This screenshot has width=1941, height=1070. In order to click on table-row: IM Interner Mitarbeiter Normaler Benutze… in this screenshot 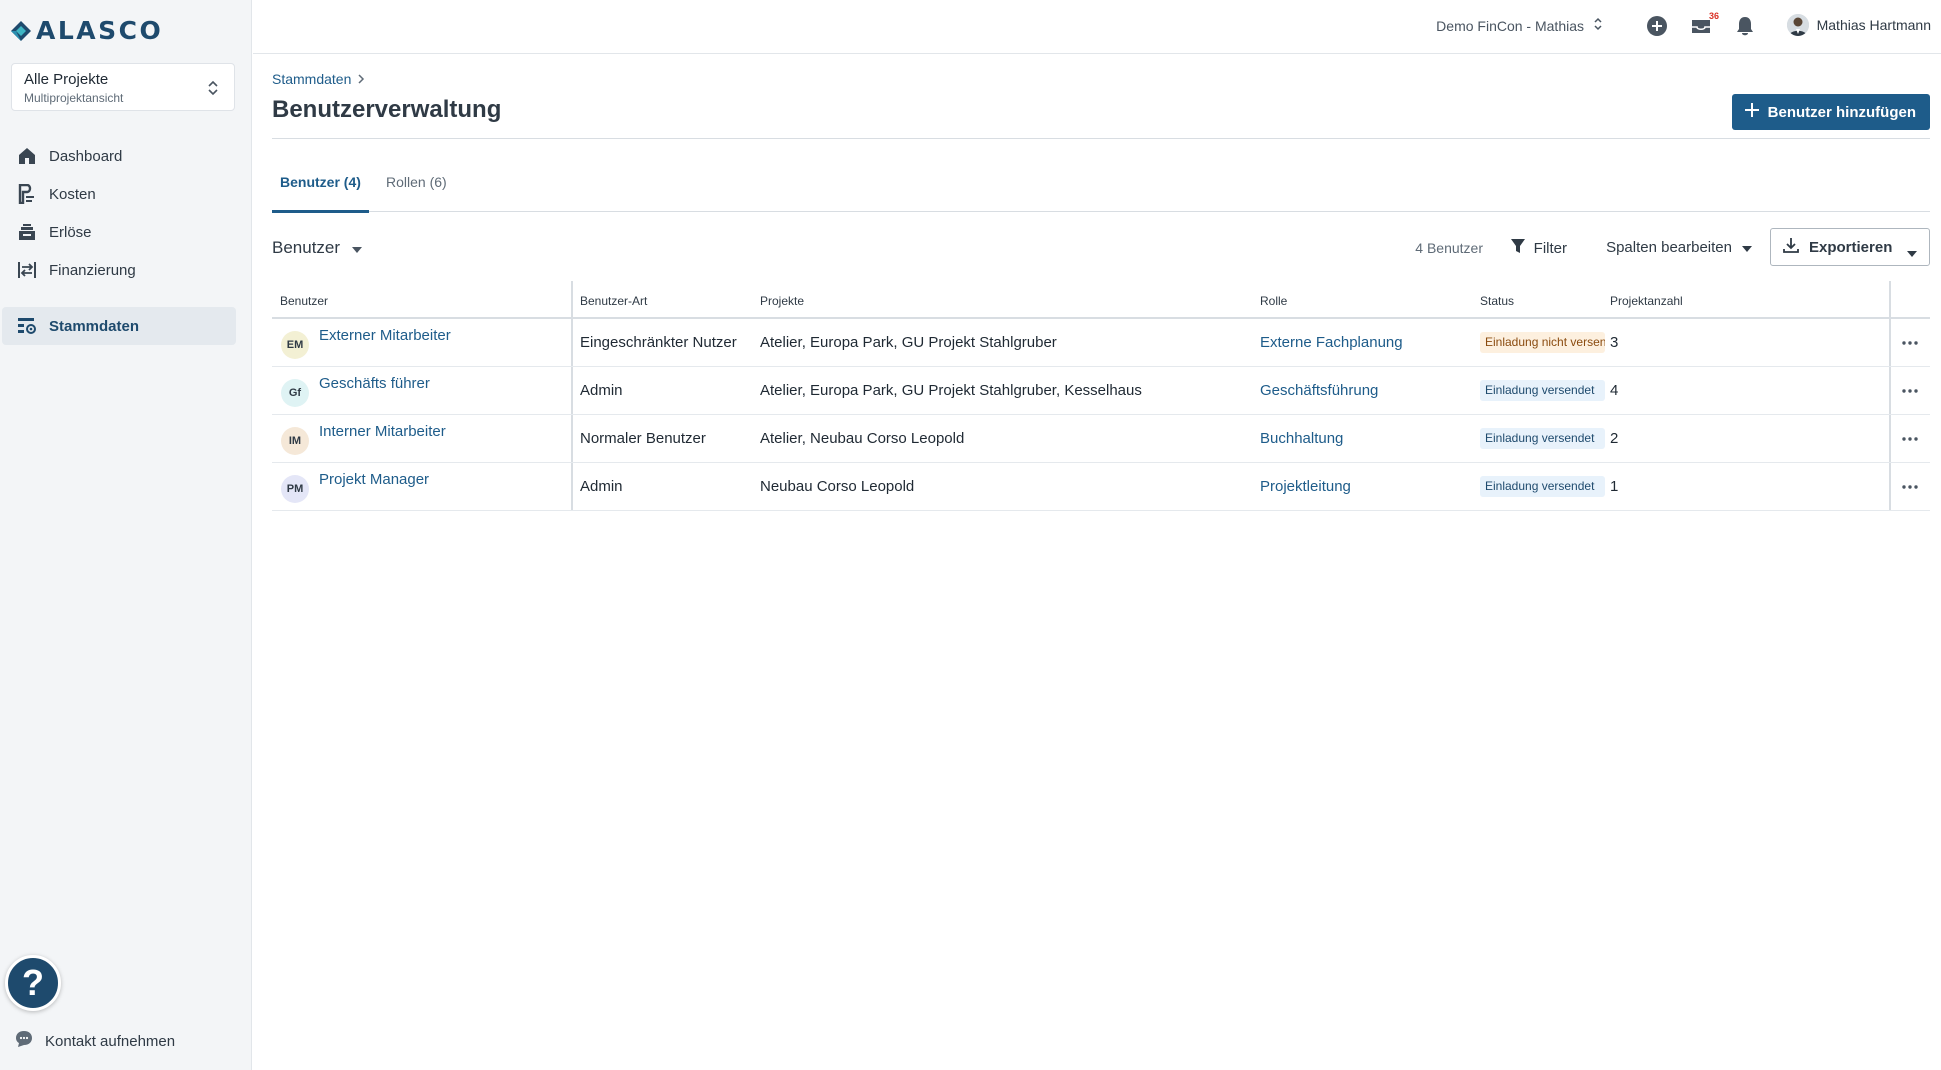, I will do `click(1101, 439)`.